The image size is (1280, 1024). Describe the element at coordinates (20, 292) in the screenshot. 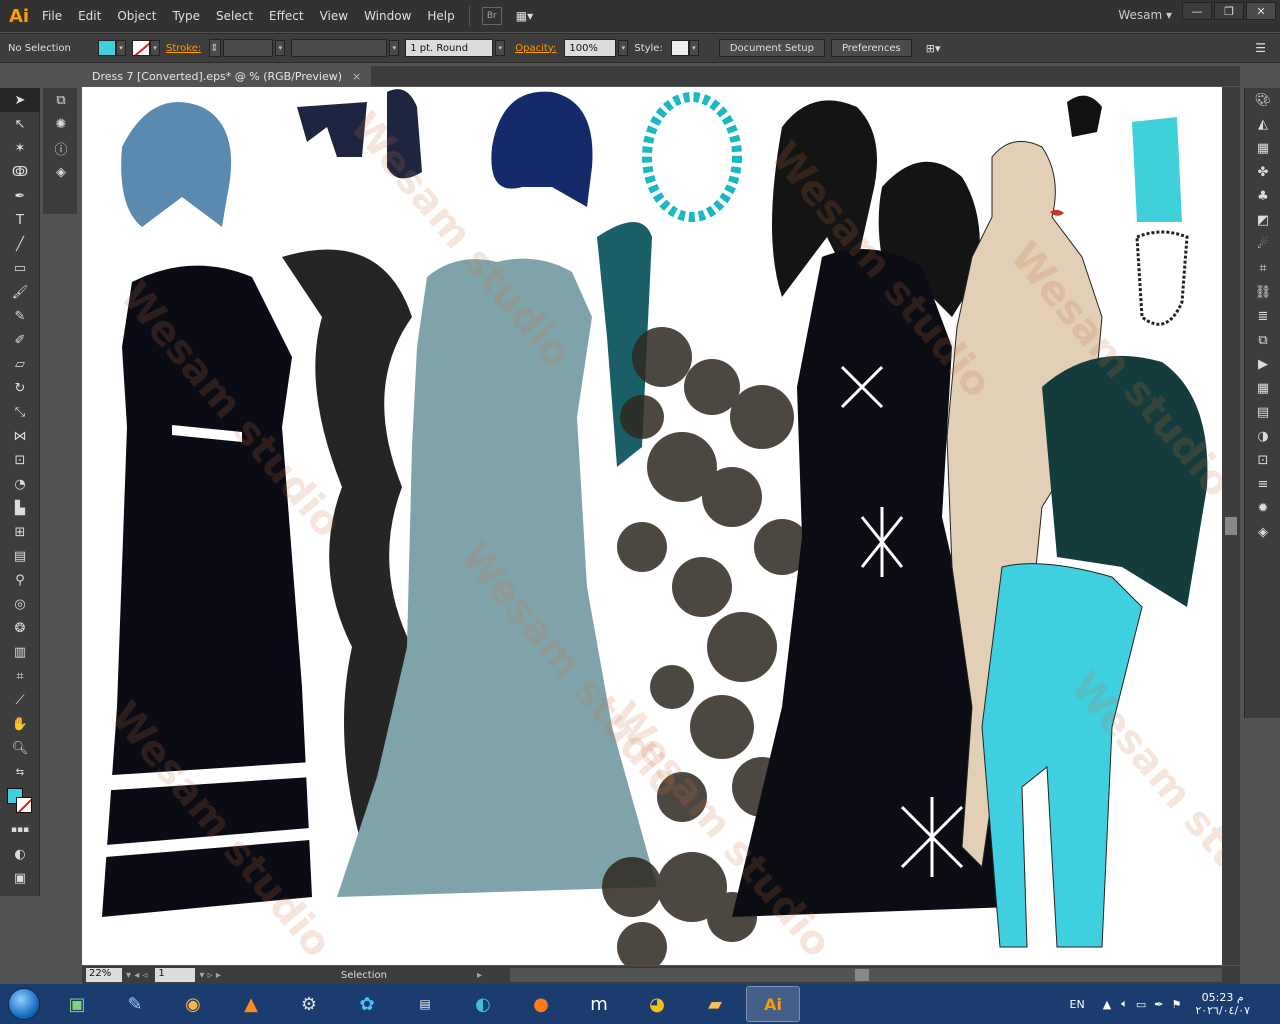

I see `paintbrush-tool-icon: 🖌` at that location.